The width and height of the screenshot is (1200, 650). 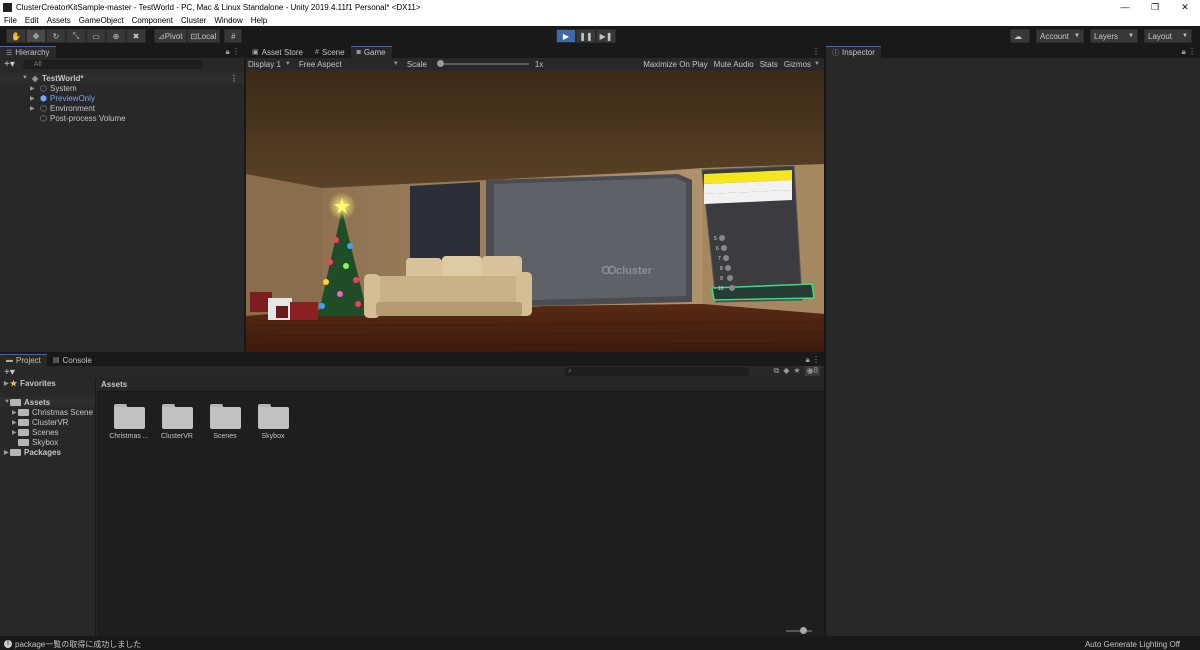 I want to click on unity-logo-icon, so click(x=7, y=7).